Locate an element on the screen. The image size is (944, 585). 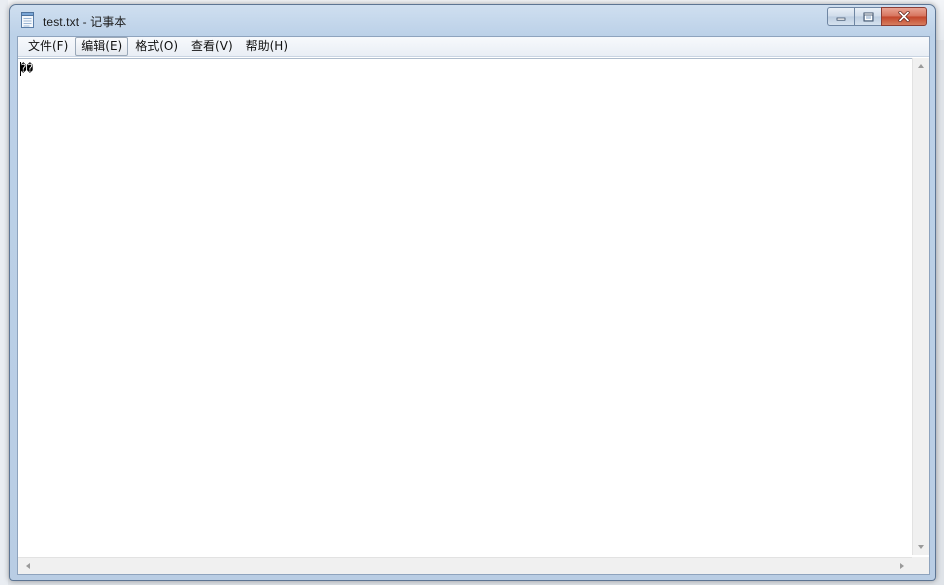
menu-view: 查看(V) is located at coordinates (212, 46).